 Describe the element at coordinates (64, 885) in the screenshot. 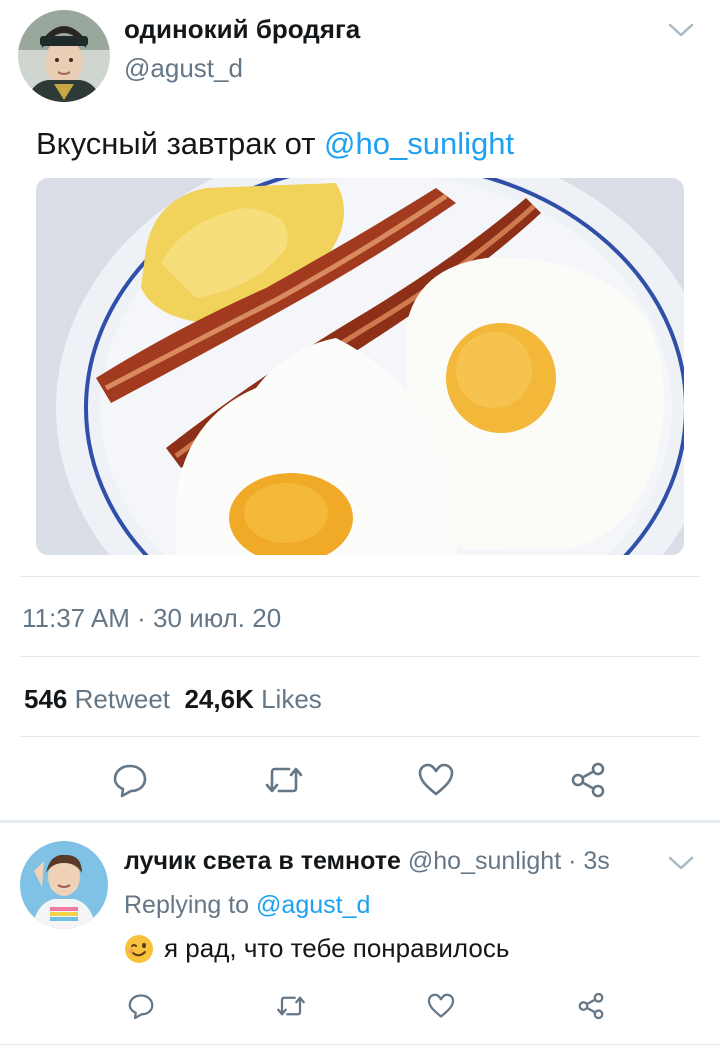

I see `reply-author-avatar` at that location.